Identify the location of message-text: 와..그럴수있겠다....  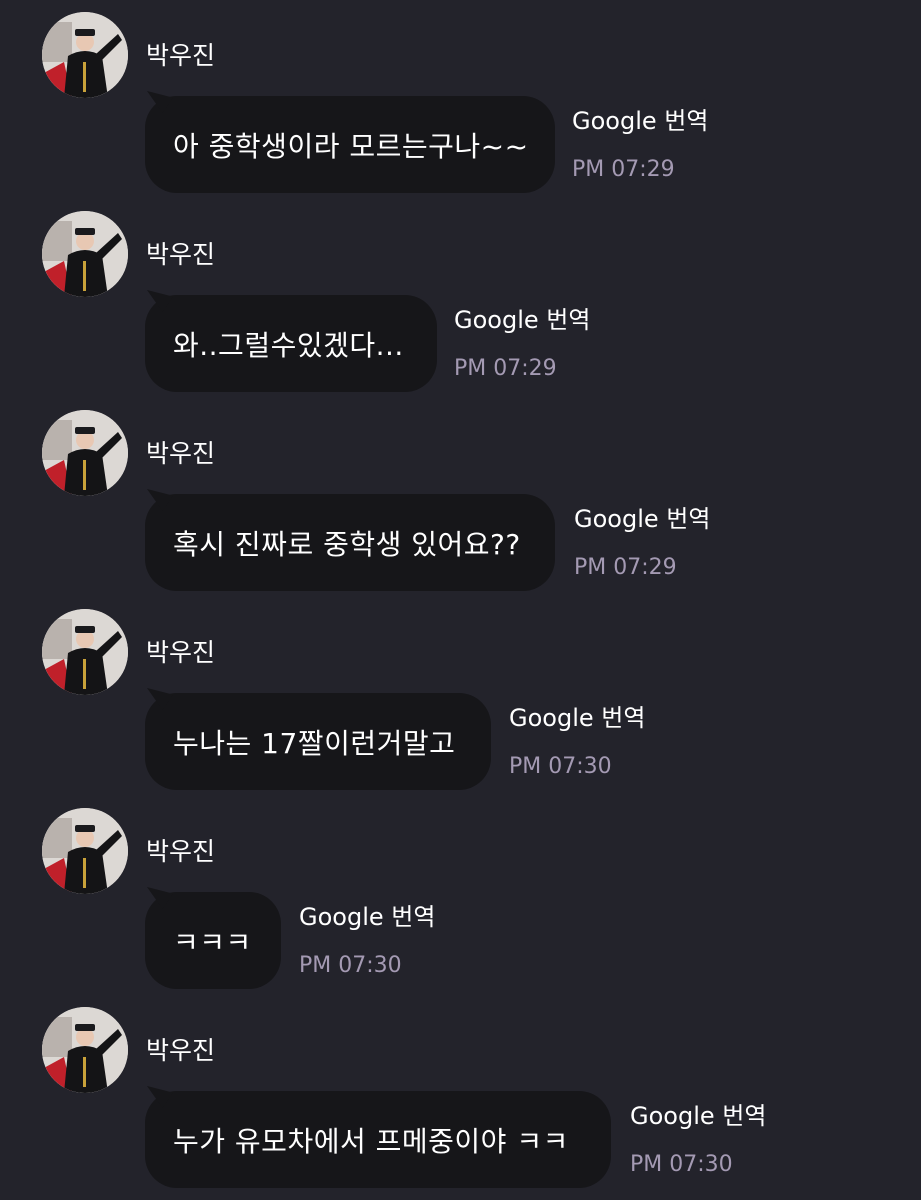
(288, 345).